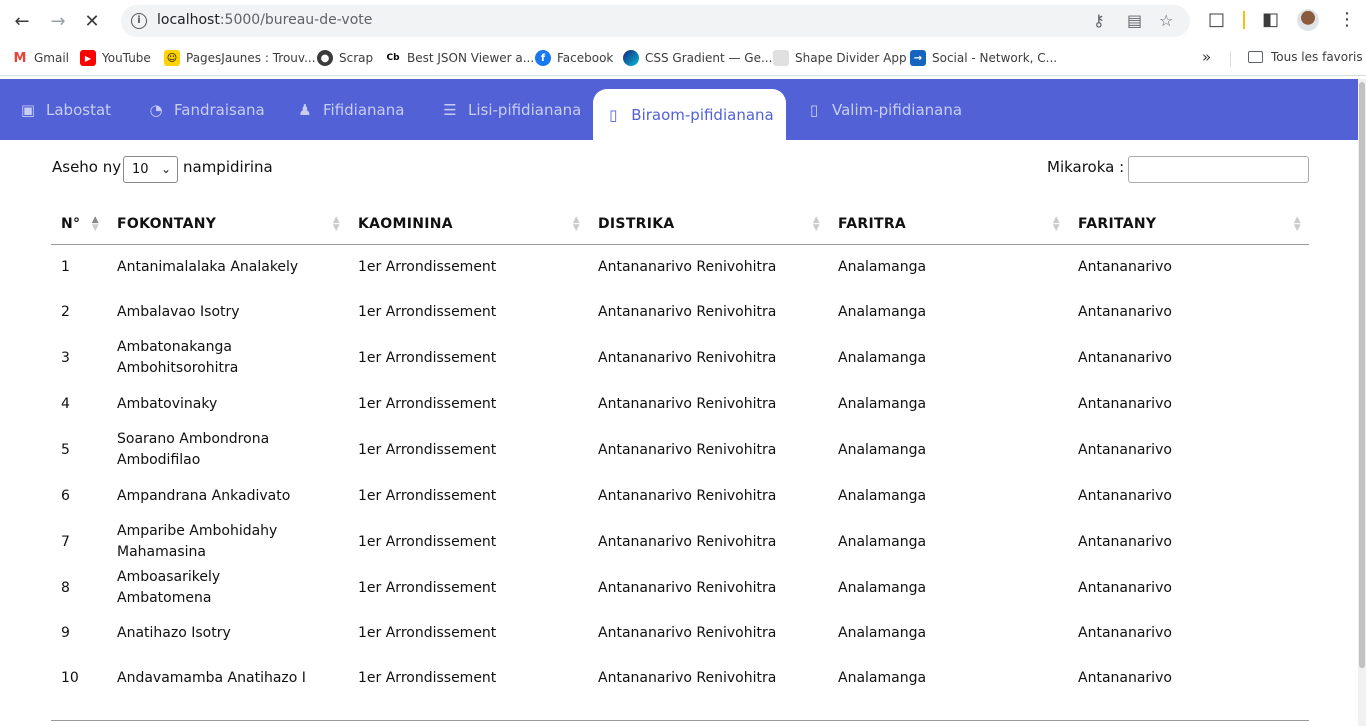  What do you see at coordinates (1305, 57) in the screenshot?
I see `all-bookmarks-button: Tous les favoris` at bounding box center [1305, 57].